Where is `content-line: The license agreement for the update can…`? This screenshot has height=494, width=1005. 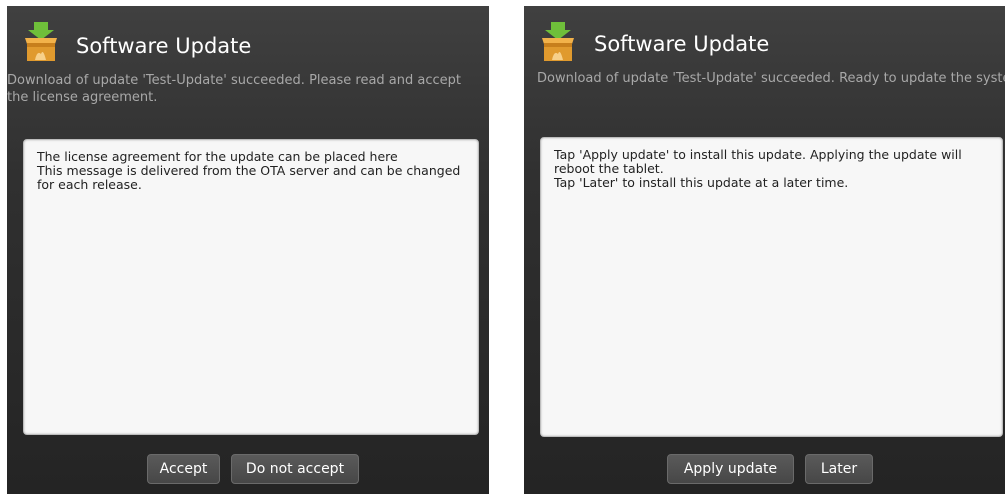 content-line: The license agreement for the update can… is located at coordinates (217, 156).